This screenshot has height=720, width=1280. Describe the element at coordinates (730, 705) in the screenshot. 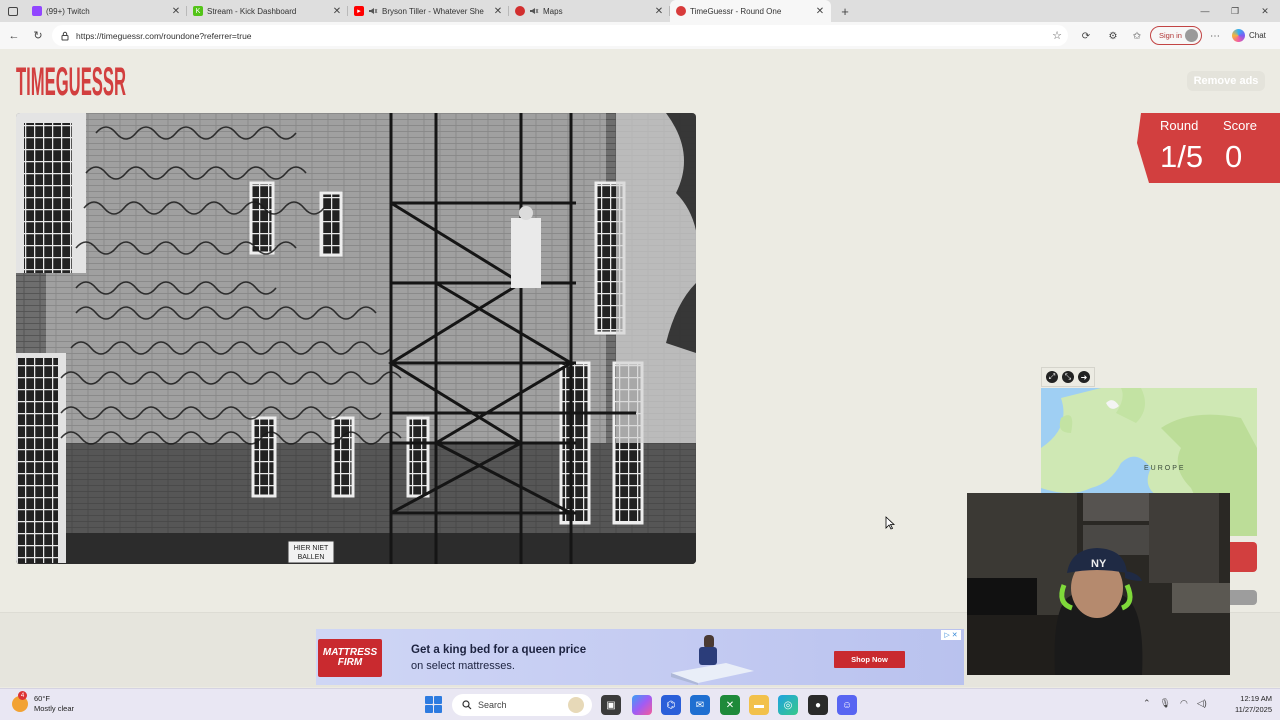

I see `xbox-icon: ✕` at that location.